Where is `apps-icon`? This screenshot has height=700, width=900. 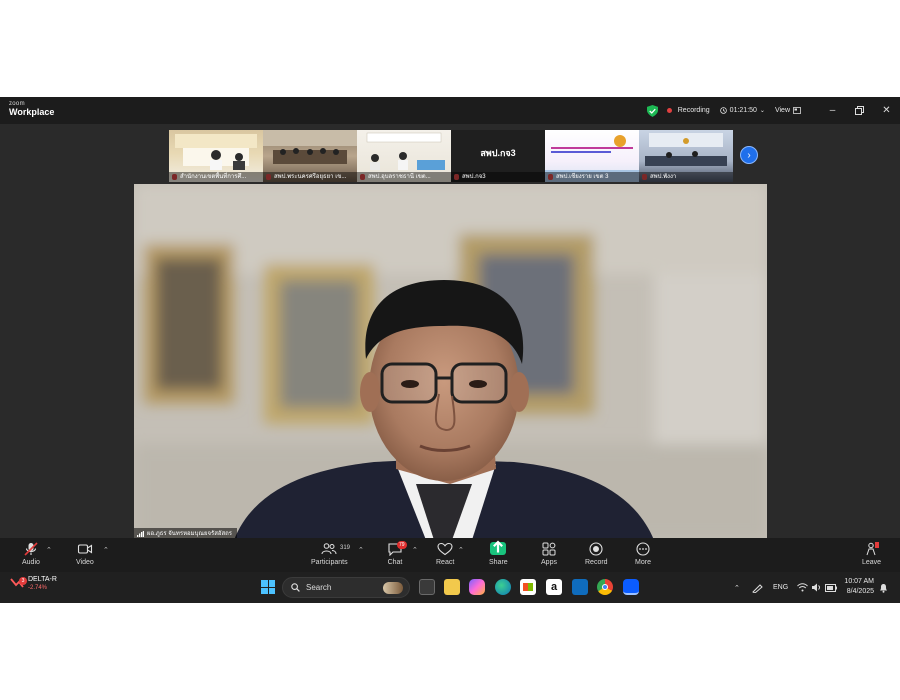 apps-icon is located at coordinates (549, 549).